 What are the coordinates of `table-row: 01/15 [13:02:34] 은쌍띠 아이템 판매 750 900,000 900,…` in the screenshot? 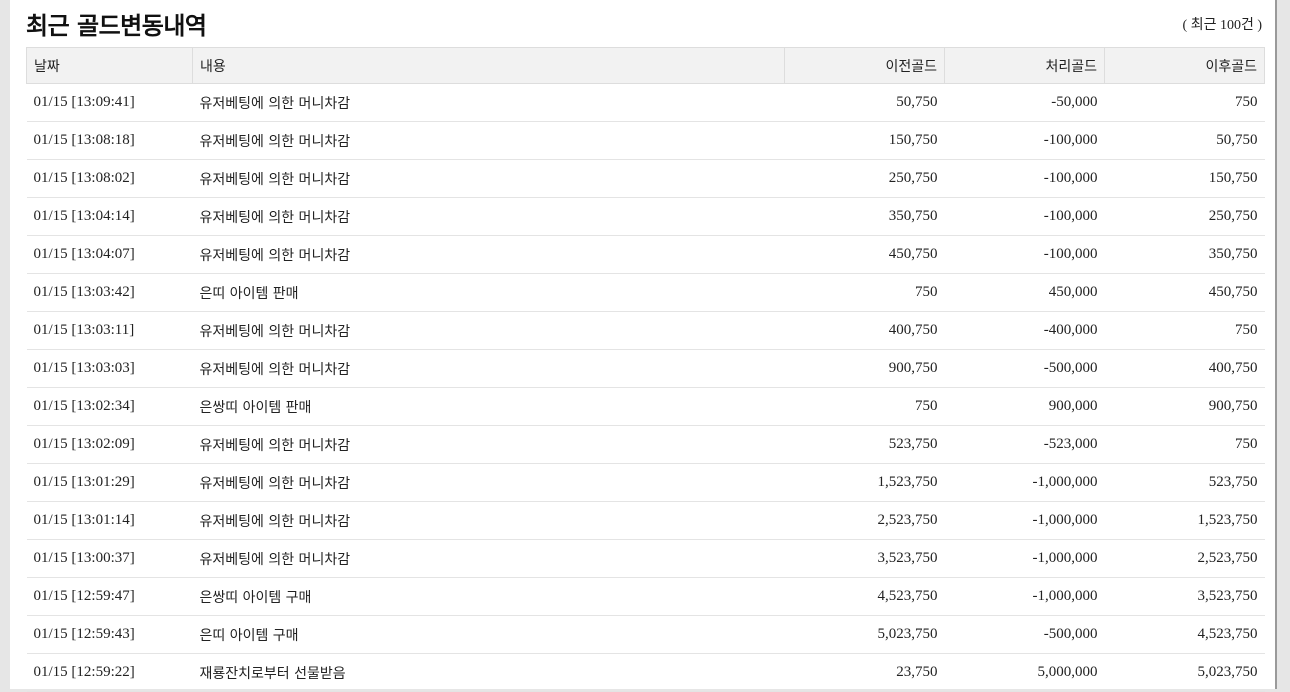 It's located at (645, 406).